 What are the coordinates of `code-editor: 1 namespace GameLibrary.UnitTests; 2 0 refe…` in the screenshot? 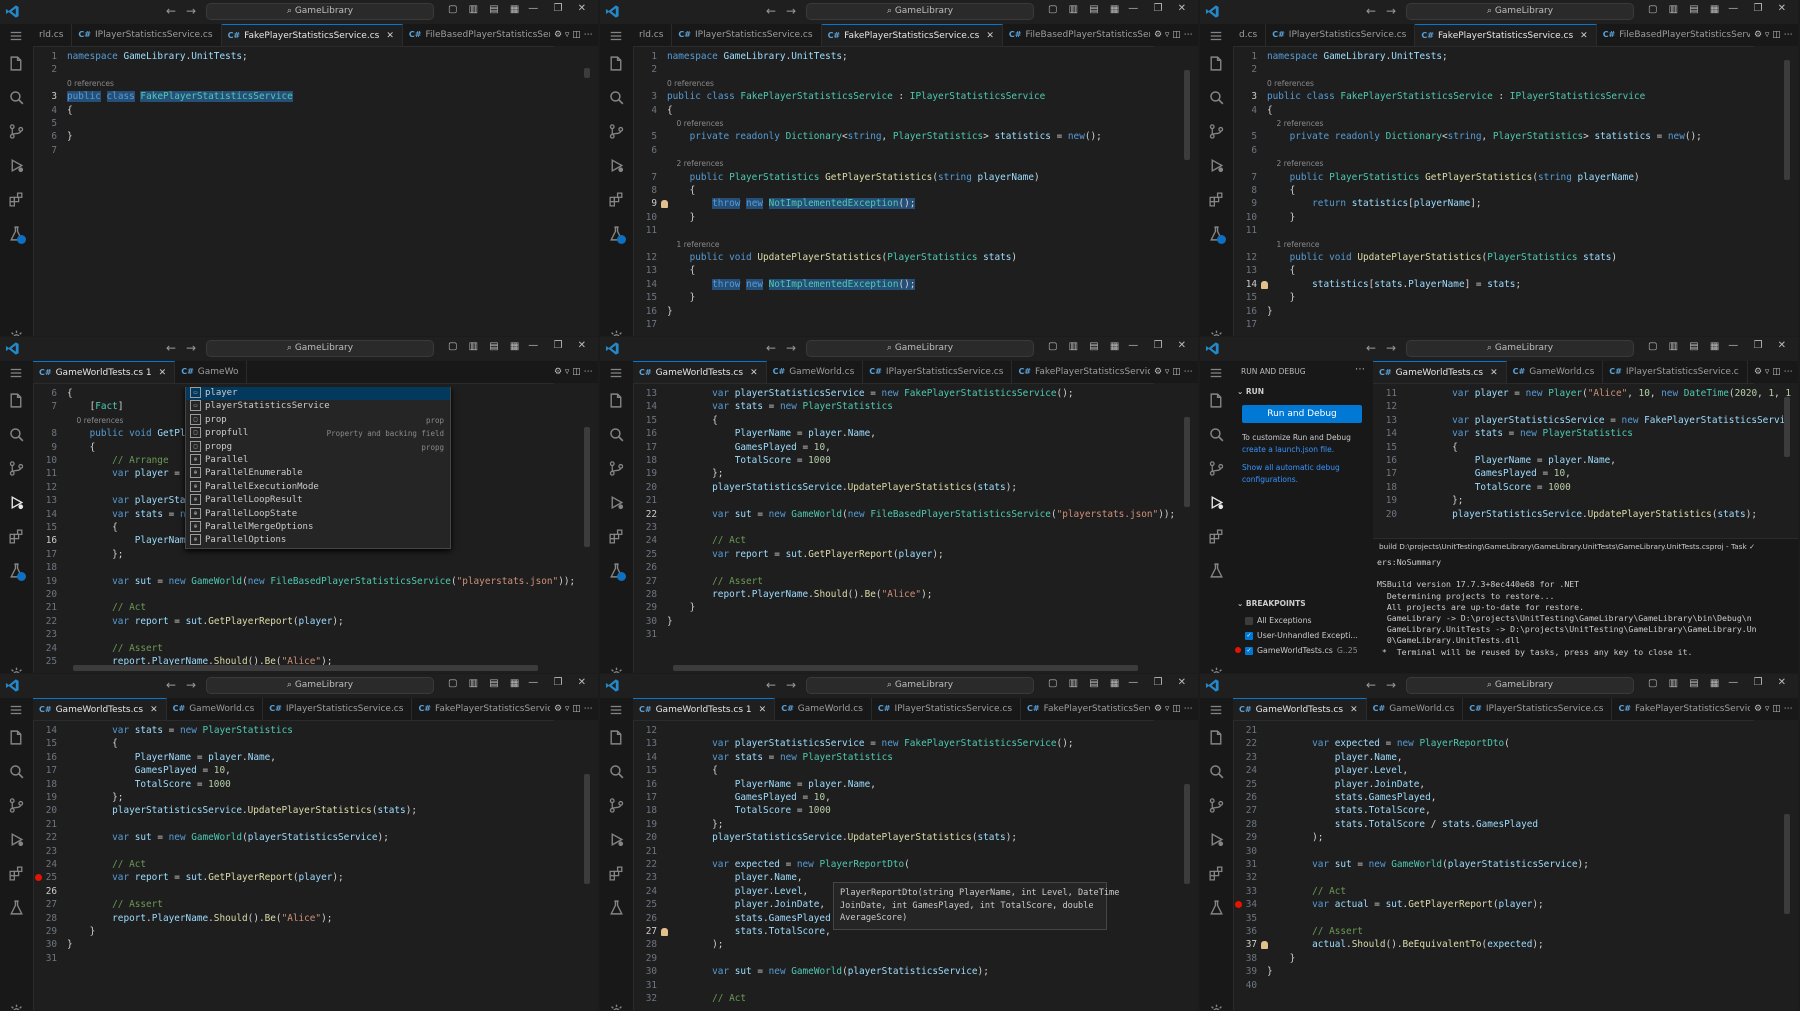 It's located at (1515, 193).